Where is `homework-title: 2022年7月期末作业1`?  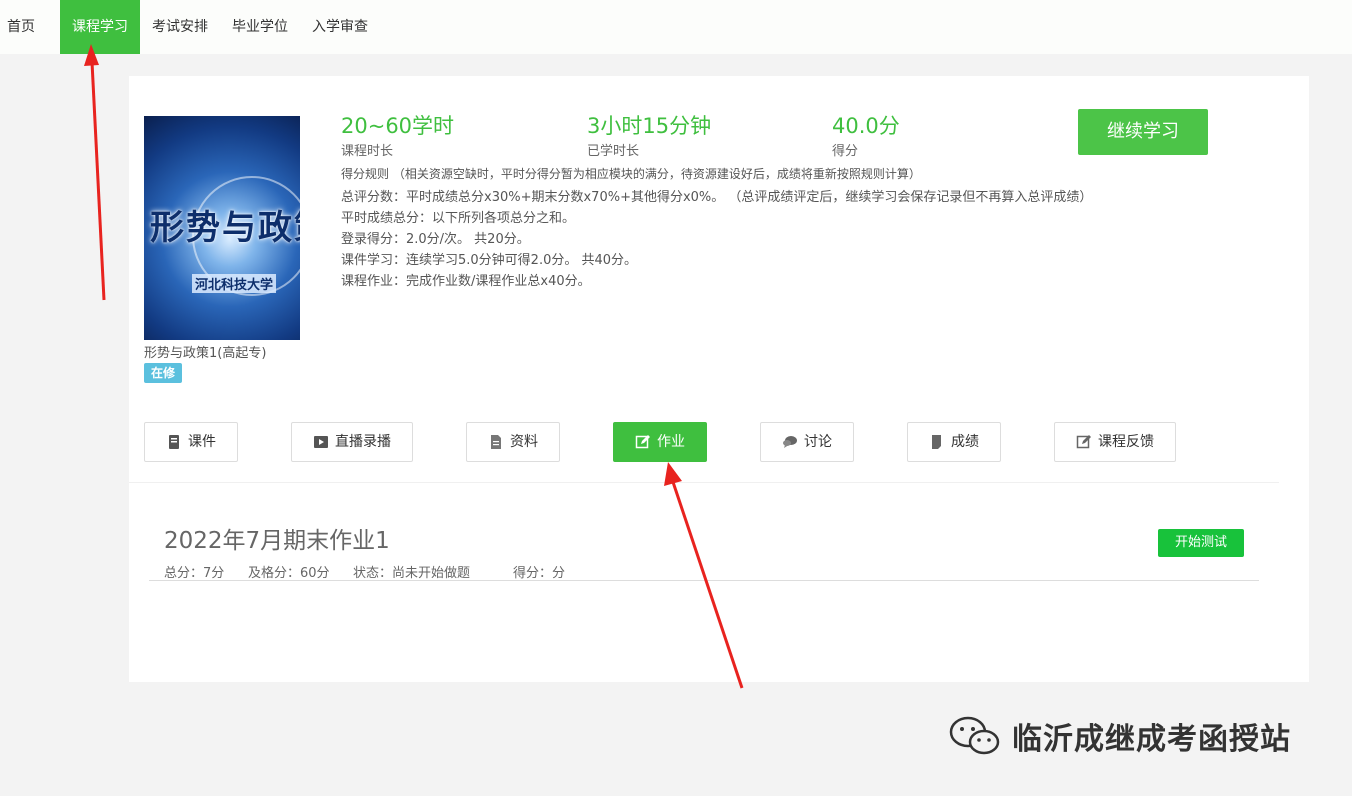
homework-title: 2022年7月期末作业1 is located at coordinates (277, 541).